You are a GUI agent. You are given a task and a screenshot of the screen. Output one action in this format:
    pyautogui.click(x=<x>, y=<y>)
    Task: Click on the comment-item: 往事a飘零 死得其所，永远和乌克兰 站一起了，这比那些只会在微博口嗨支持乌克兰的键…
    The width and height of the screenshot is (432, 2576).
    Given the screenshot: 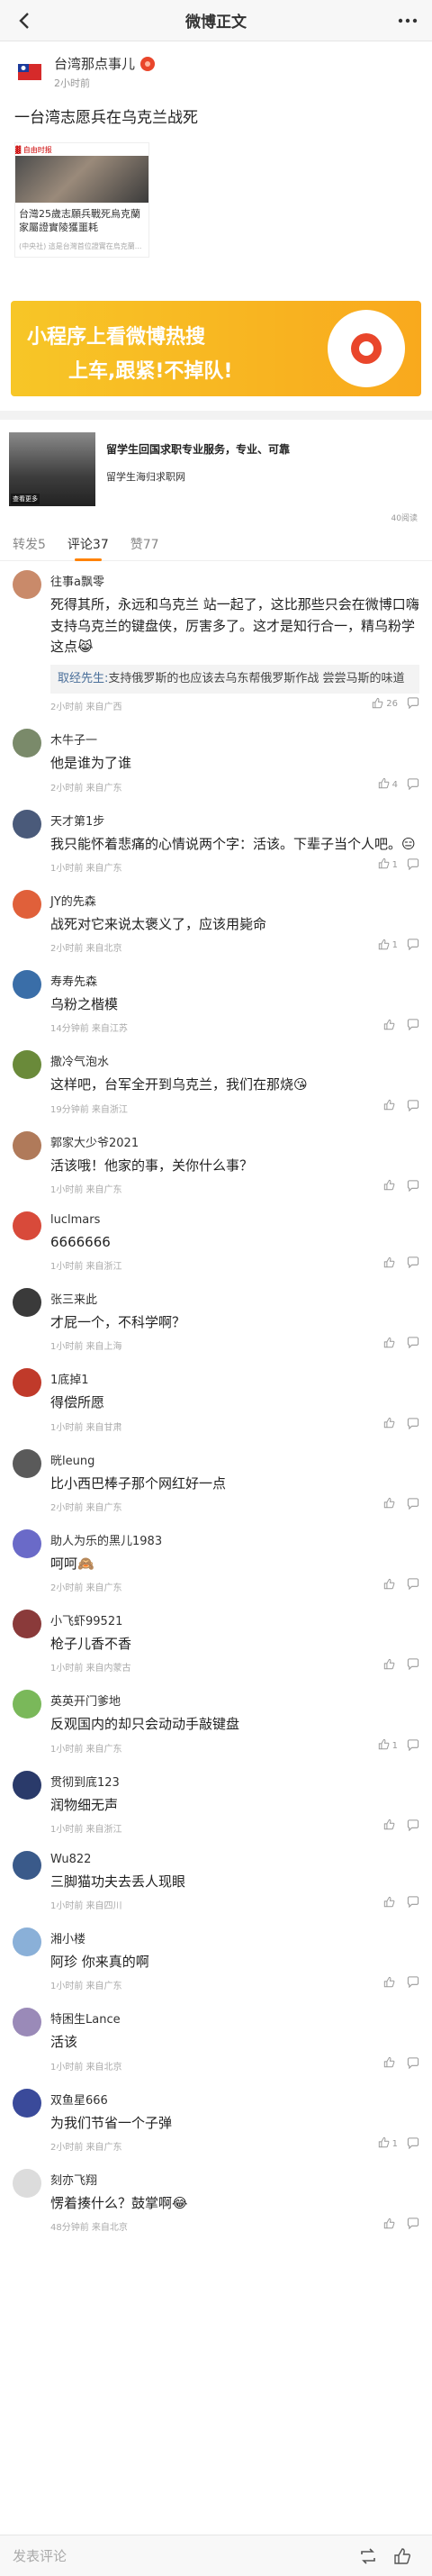 What is the action you would take?
    pyautogui.click(x=216, y=640)
    